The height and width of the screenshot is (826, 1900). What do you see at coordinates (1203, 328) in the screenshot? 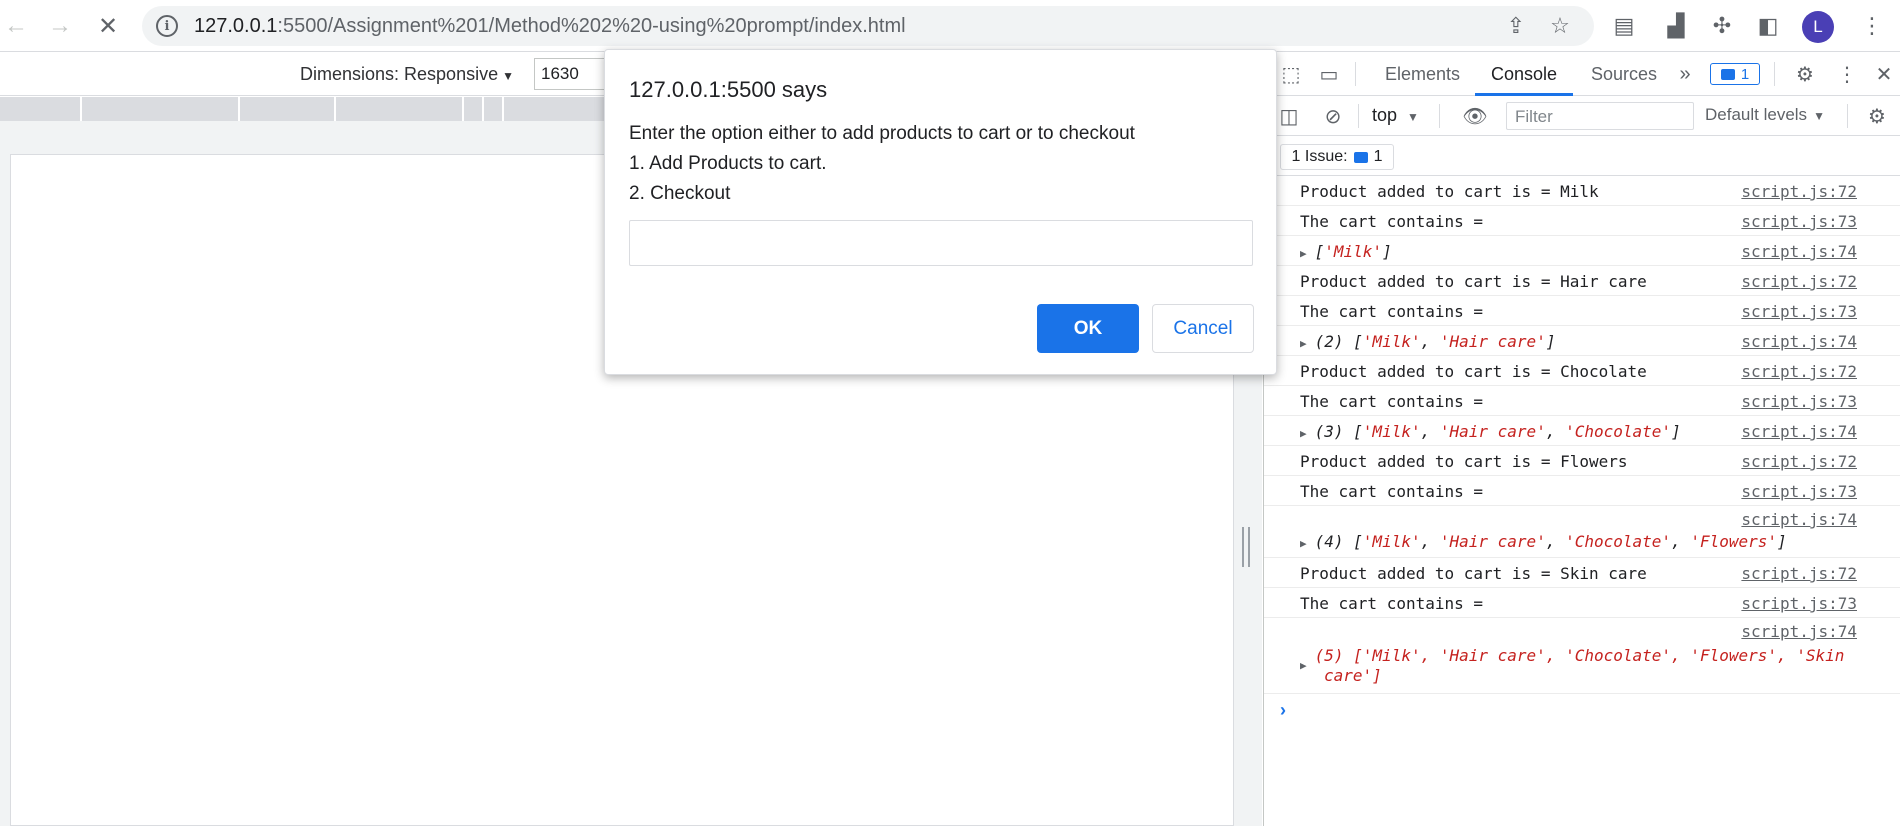
I see `cancel-button: Cancel` at bounding box center [1203, 328].